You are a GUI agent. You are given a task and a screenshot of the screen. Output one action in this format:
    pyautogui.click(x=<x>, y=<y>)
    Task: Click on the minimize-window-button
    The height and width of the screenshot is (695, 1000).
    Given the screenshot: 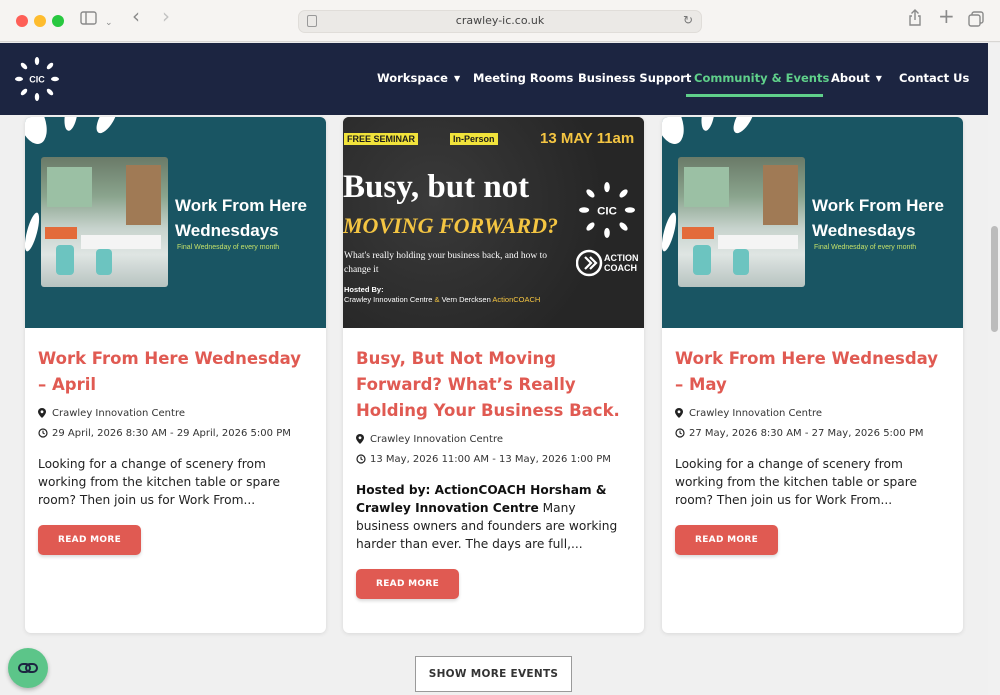 What is the action you would take?
    pyautogui.click(x=40, y=21)
    